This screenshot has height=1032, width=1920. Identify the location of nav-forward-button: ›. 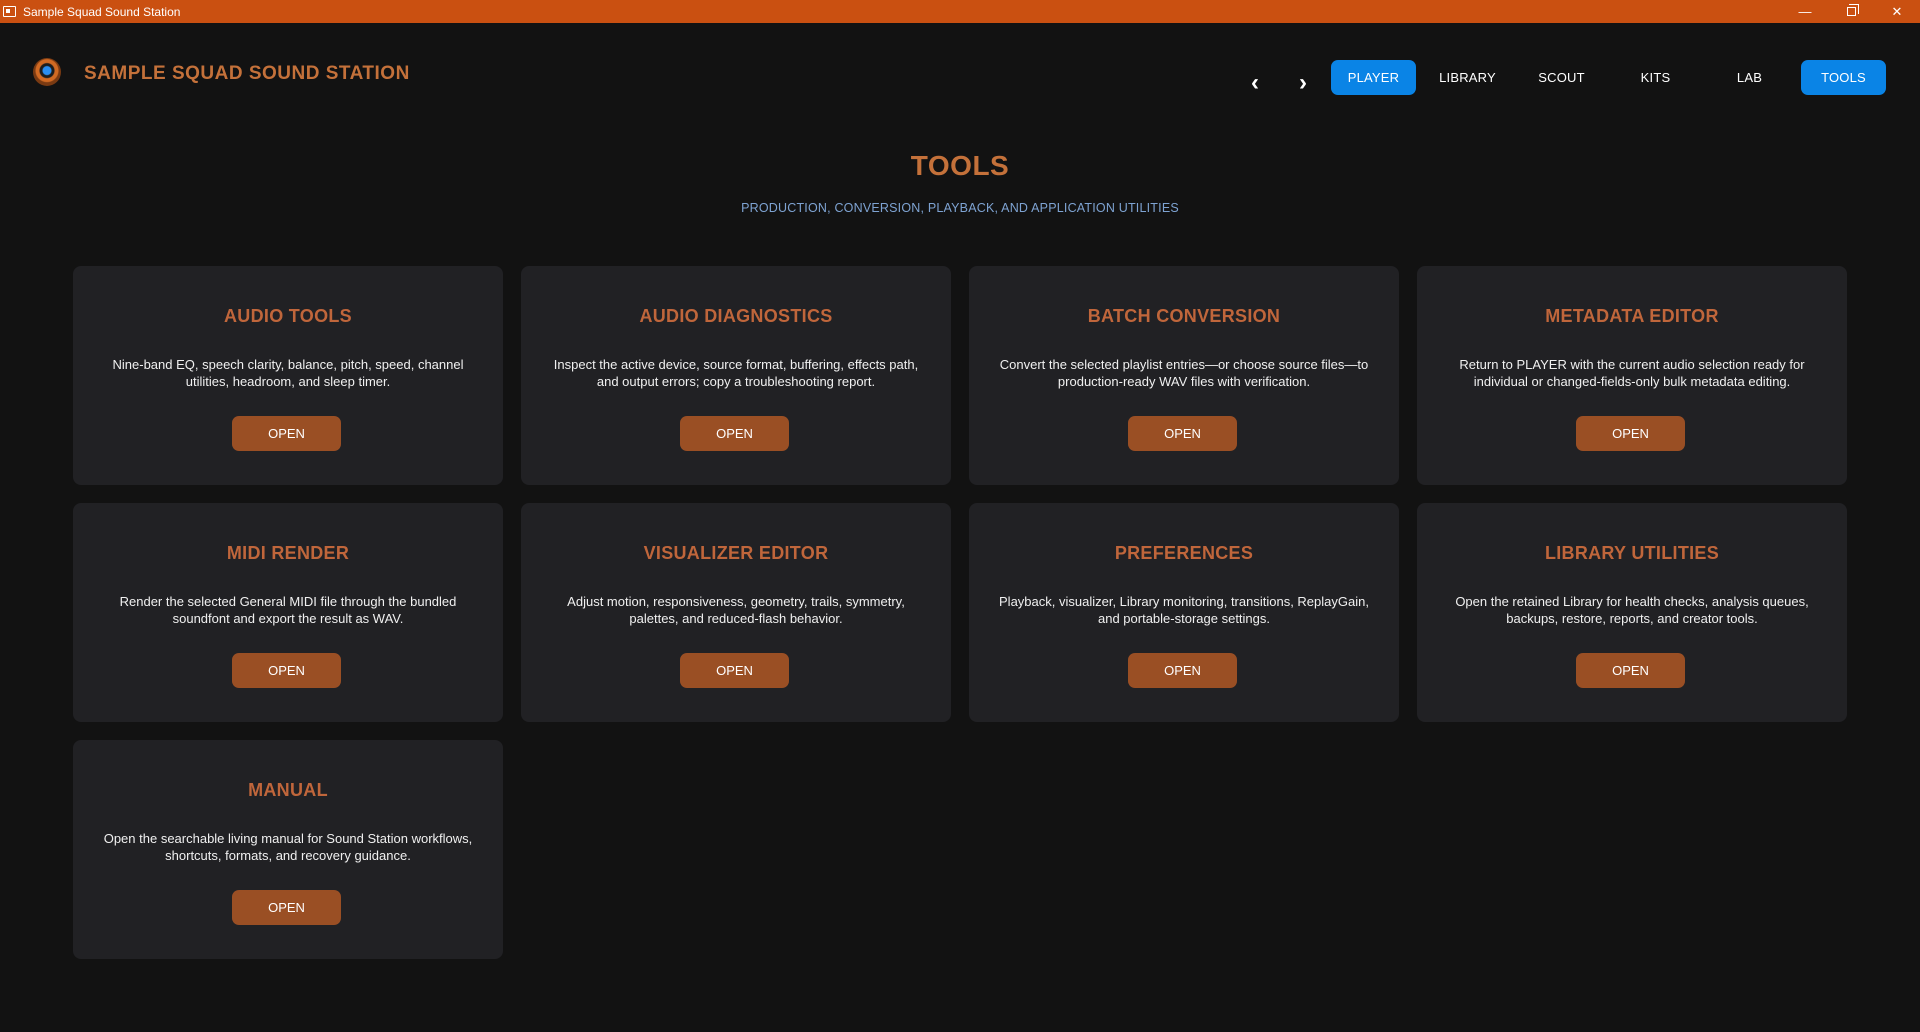
(1303, 86).